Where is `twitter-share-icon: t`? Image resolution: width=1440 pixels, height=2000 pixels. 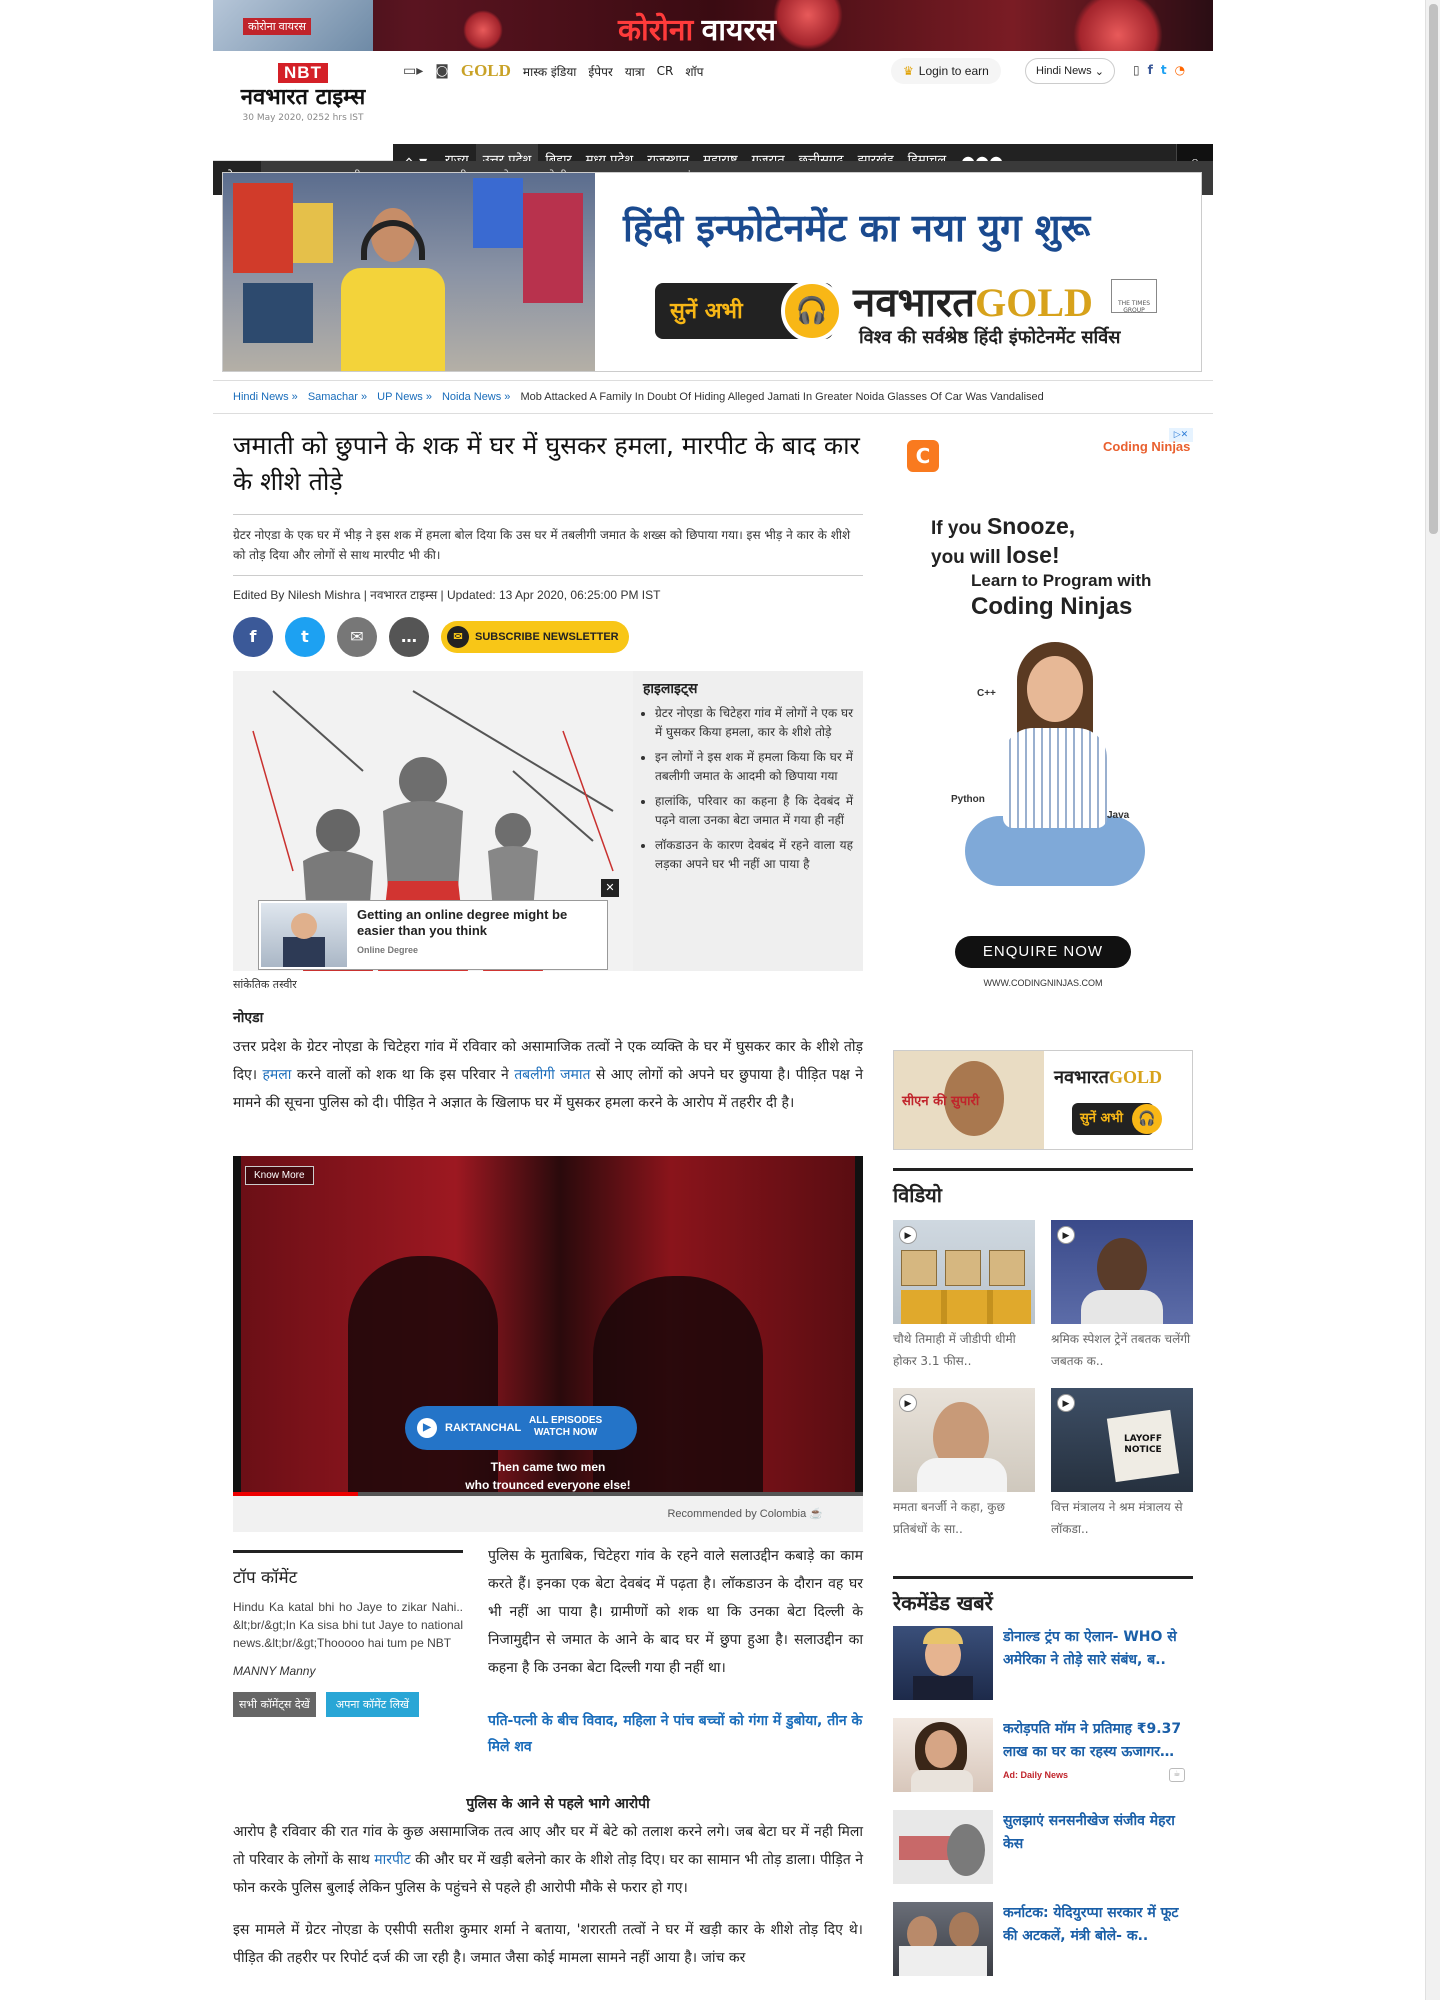
twitter-share-icon: t is located at coordinates (305, 637).